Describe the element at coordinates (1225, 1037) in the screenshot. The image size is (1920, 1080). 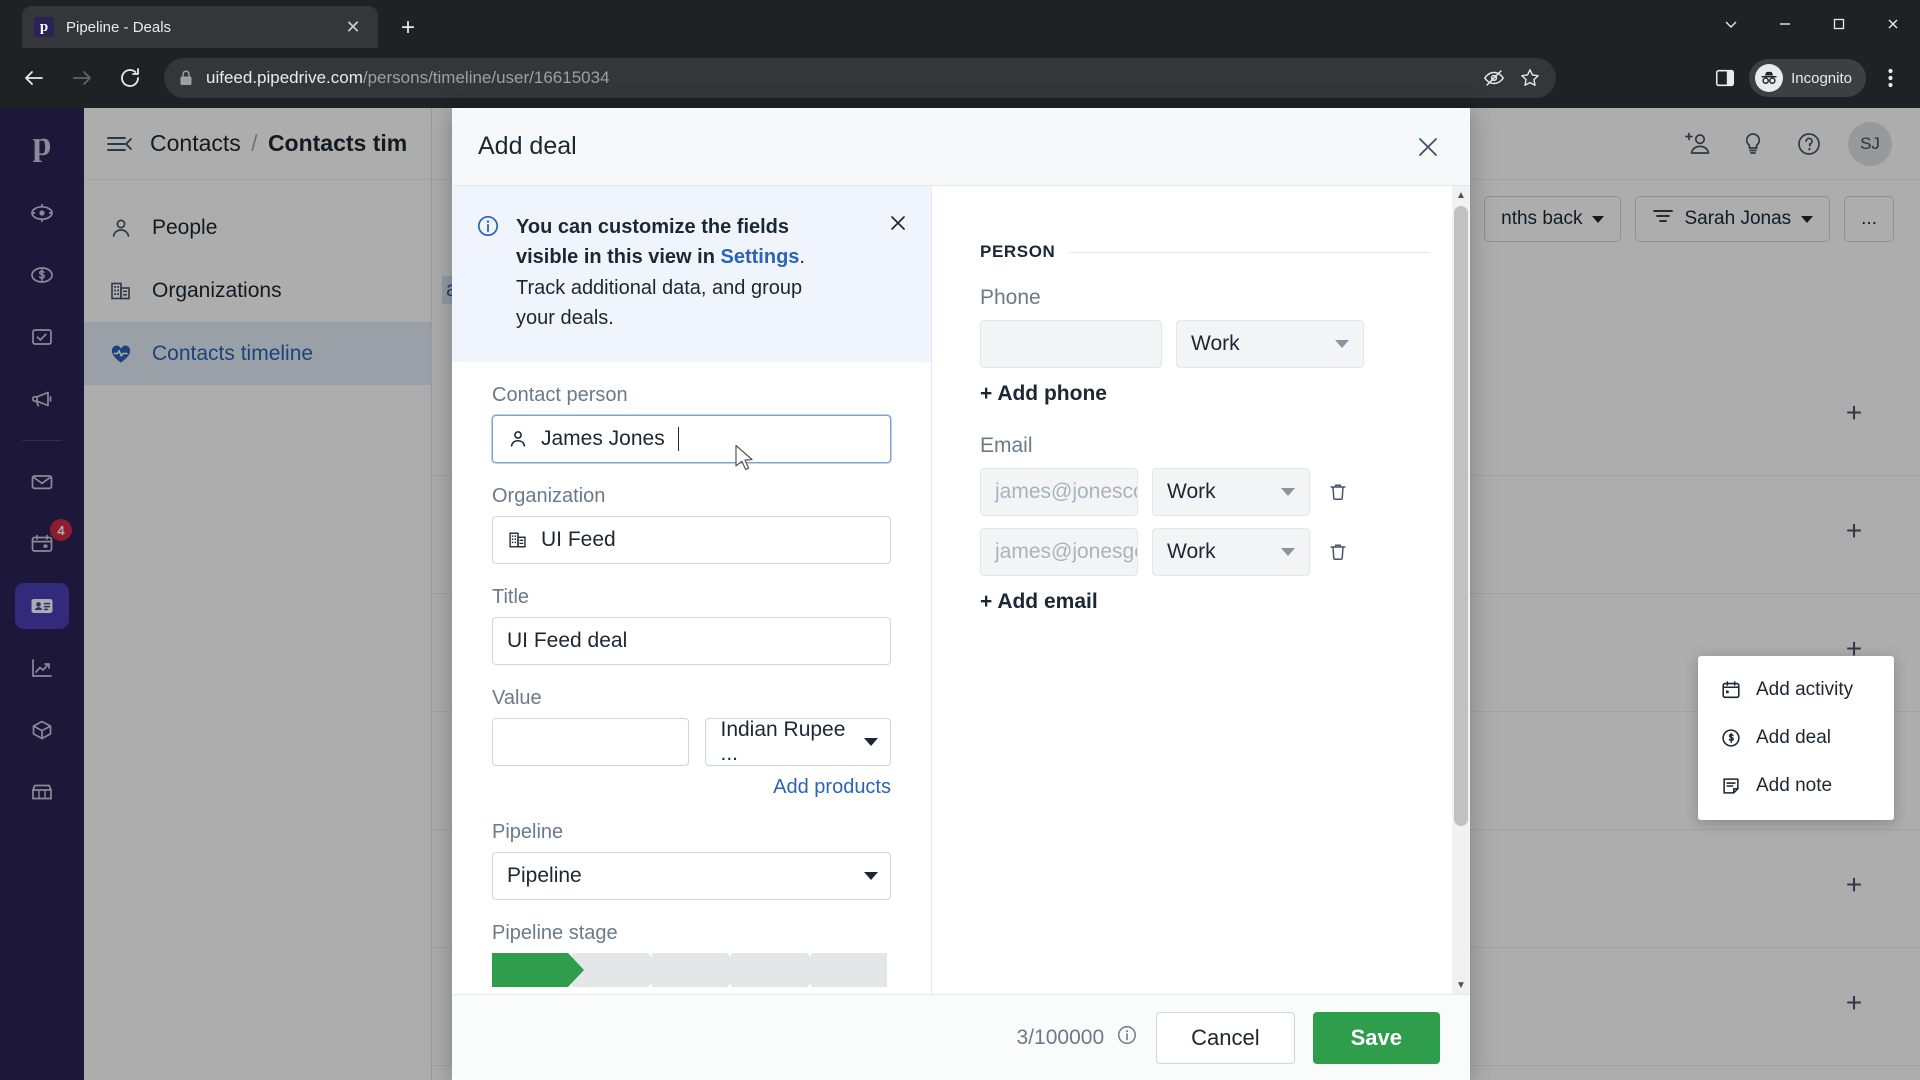
I see `cancel-button: Cancel` at that location.